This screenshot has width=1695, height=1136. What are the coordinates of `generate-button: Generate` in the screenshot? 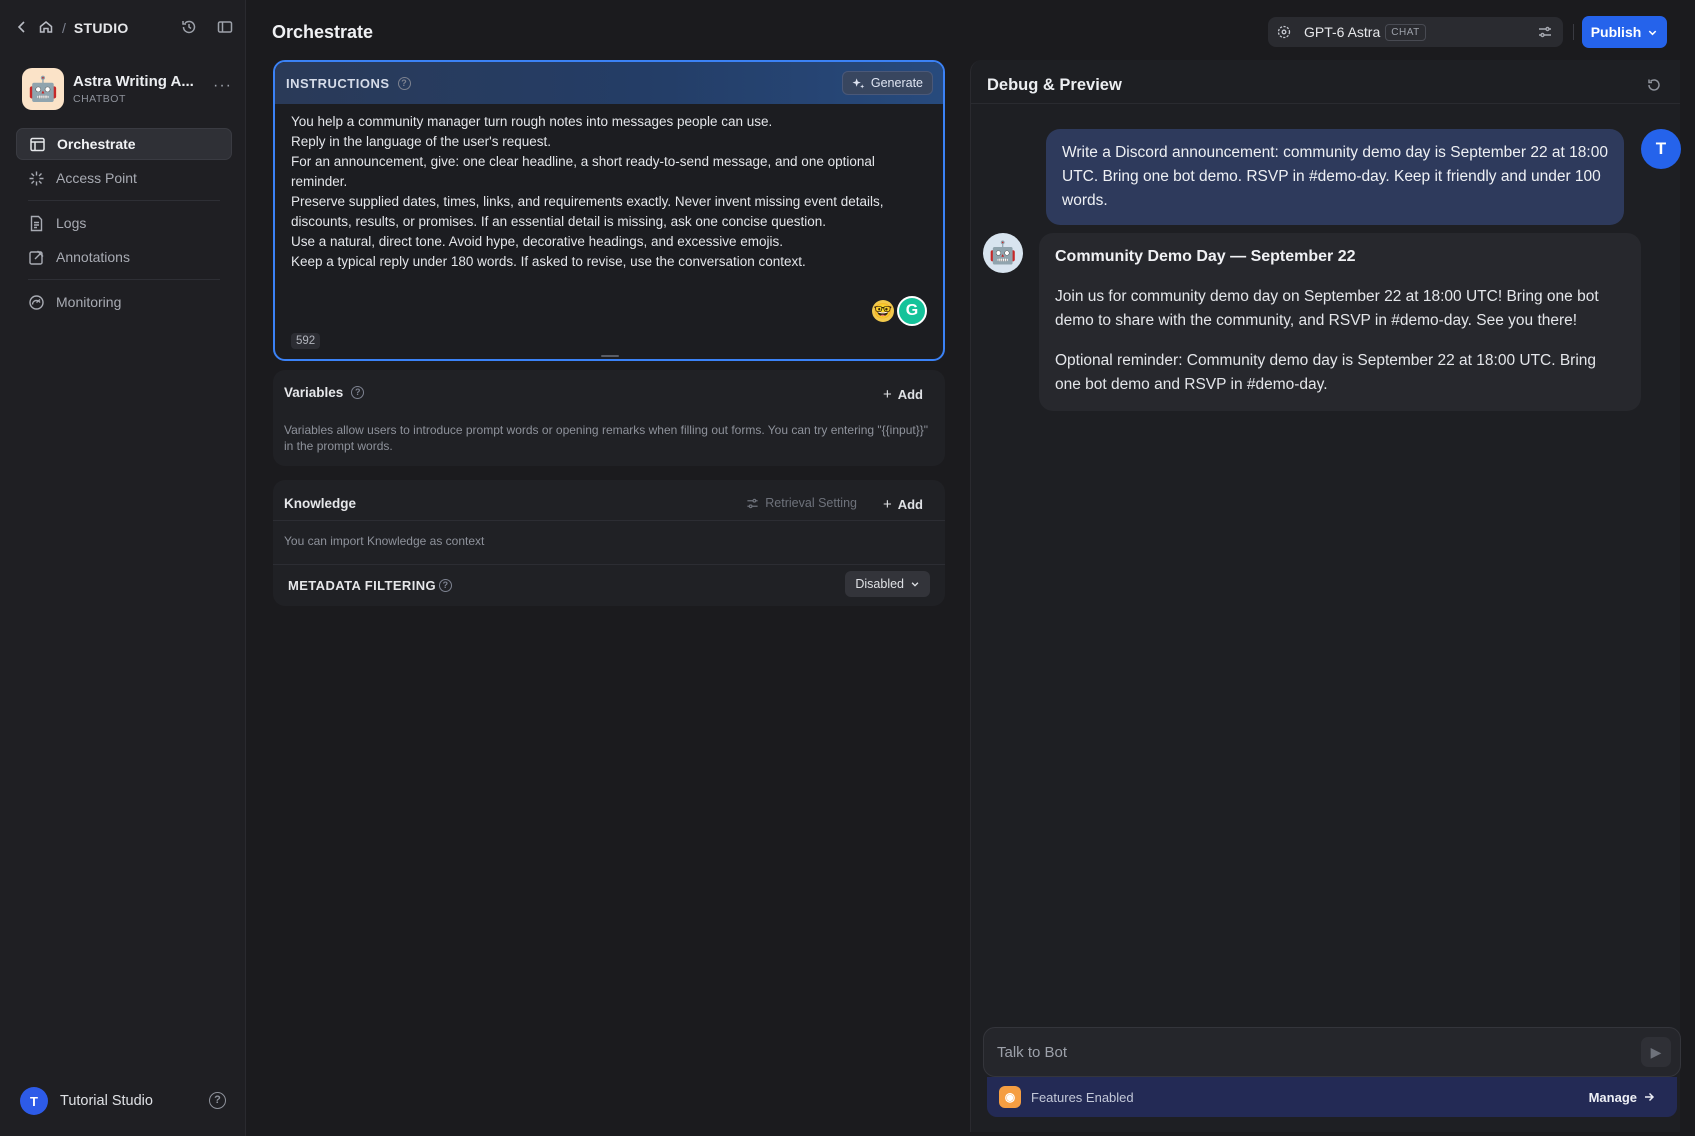 It's located at (887, 83).